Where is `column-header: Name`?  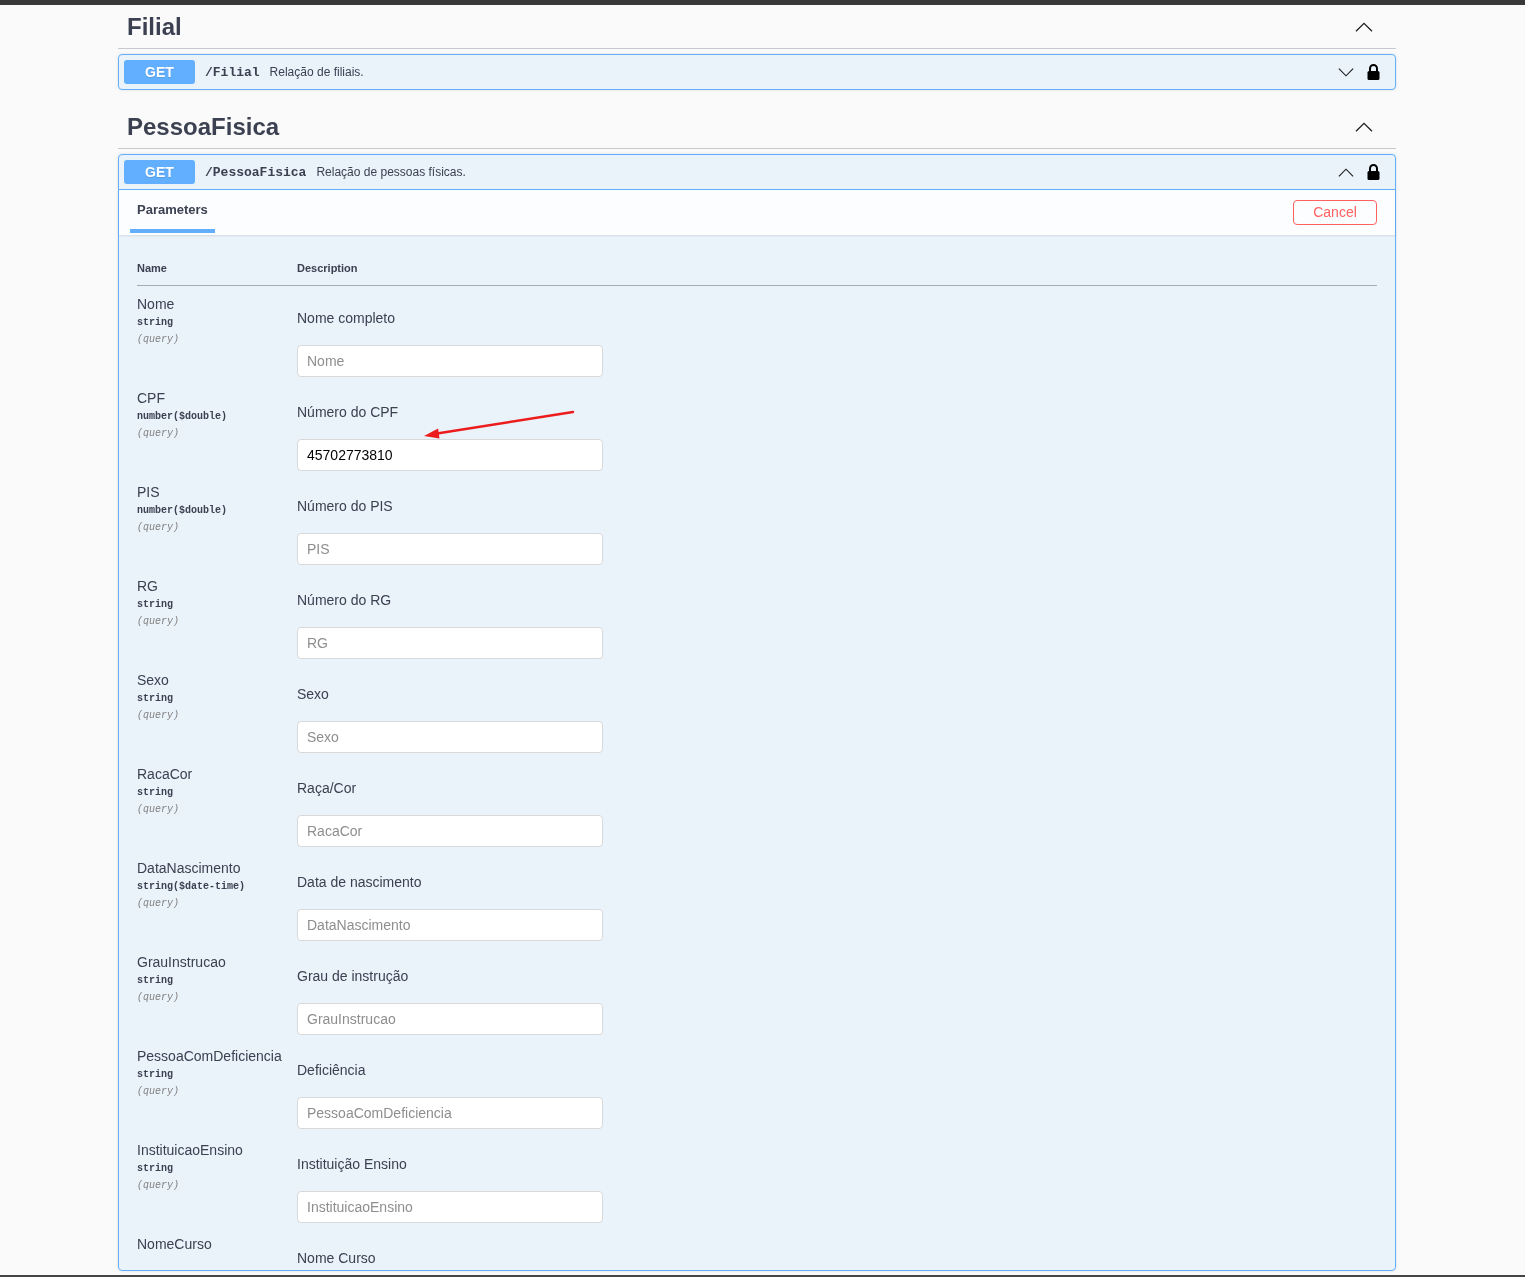
column-header: Name is located at coordinates (152, 268).